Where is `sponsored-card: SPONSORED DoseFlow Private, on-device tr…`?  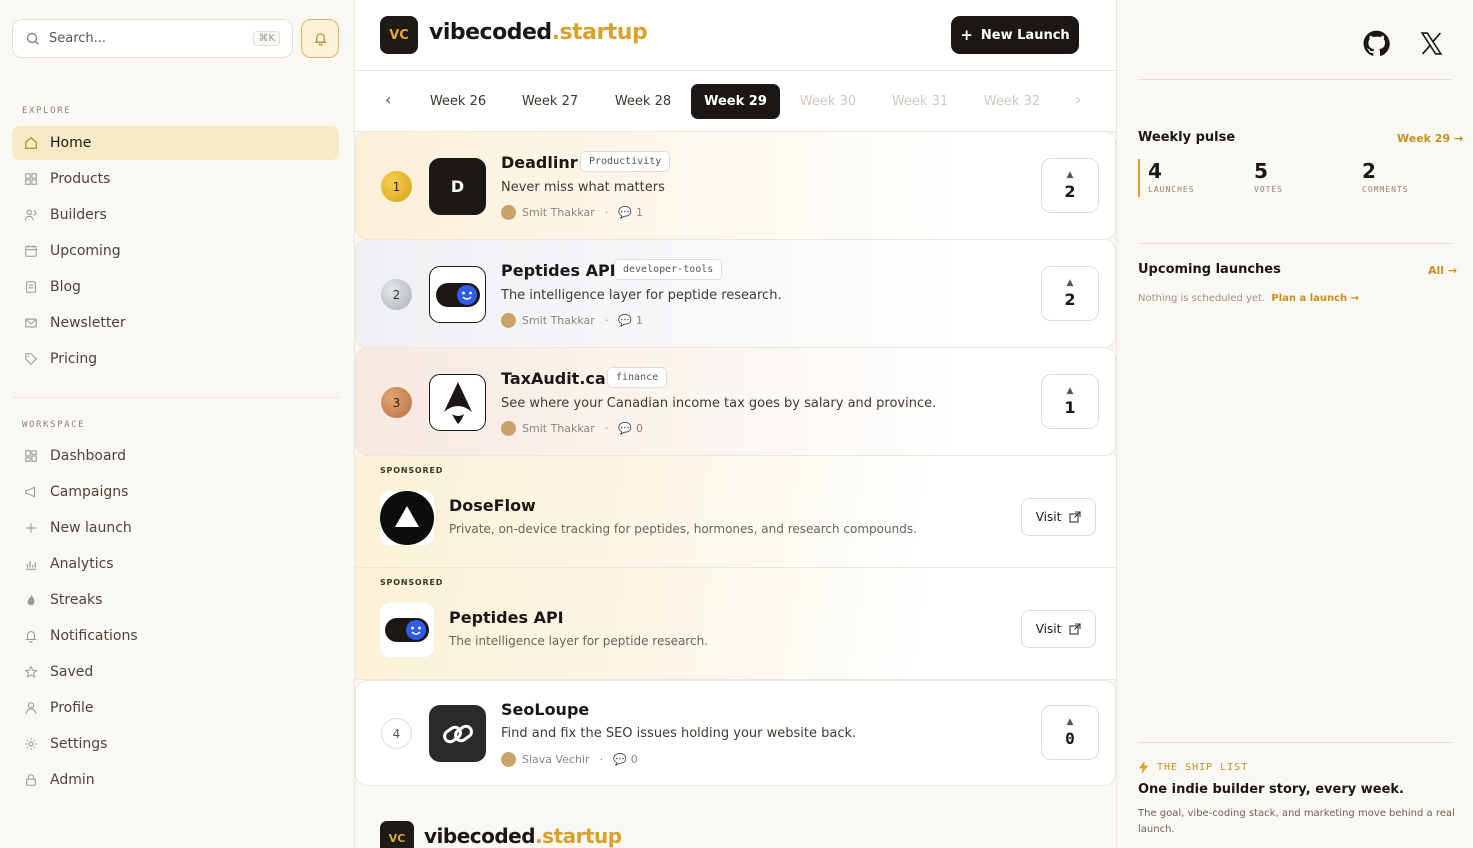
sponsored-card: SPONSORED DoseFlow Private, on-device tr… is located at coordinates (735, 512).